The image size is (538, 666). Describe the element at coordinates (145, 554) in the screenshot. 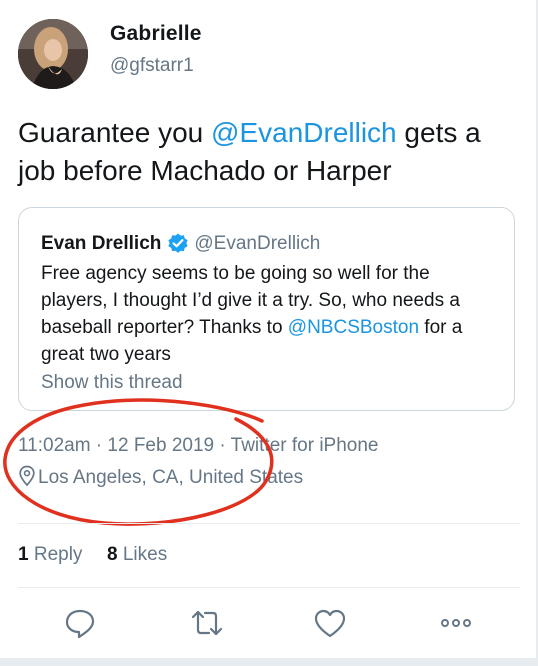

I see `like-count-label: Likes` at that location.